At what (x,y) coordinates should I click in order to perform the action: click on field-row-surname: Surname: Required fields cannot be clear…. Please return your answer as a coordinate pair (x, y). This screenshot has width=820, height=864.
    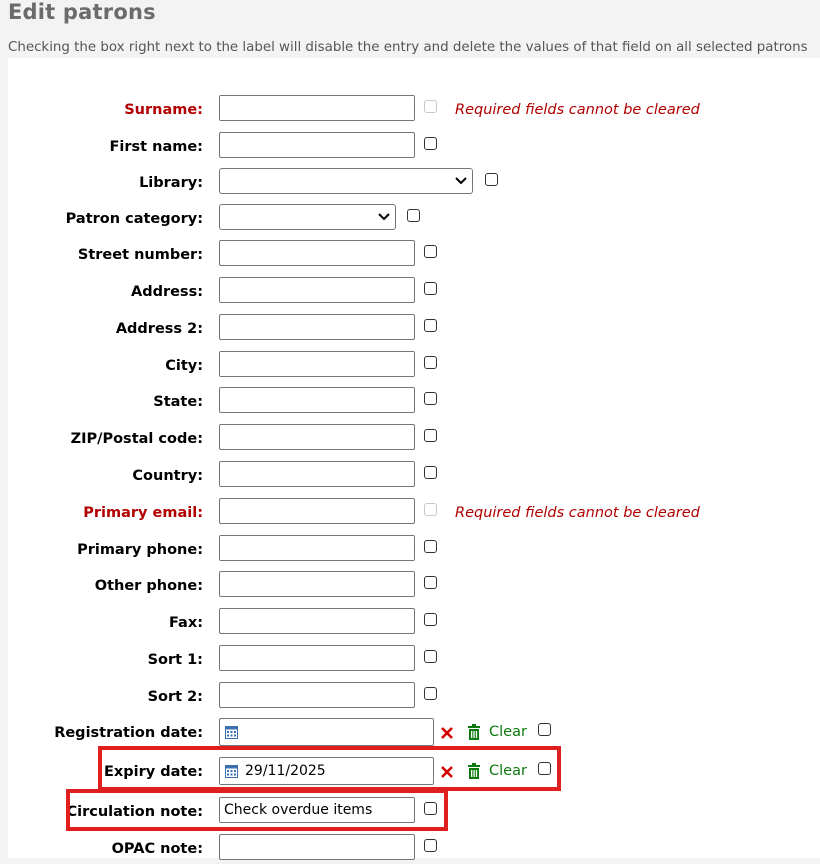
    Looking at the image, I should click on (414, 110).